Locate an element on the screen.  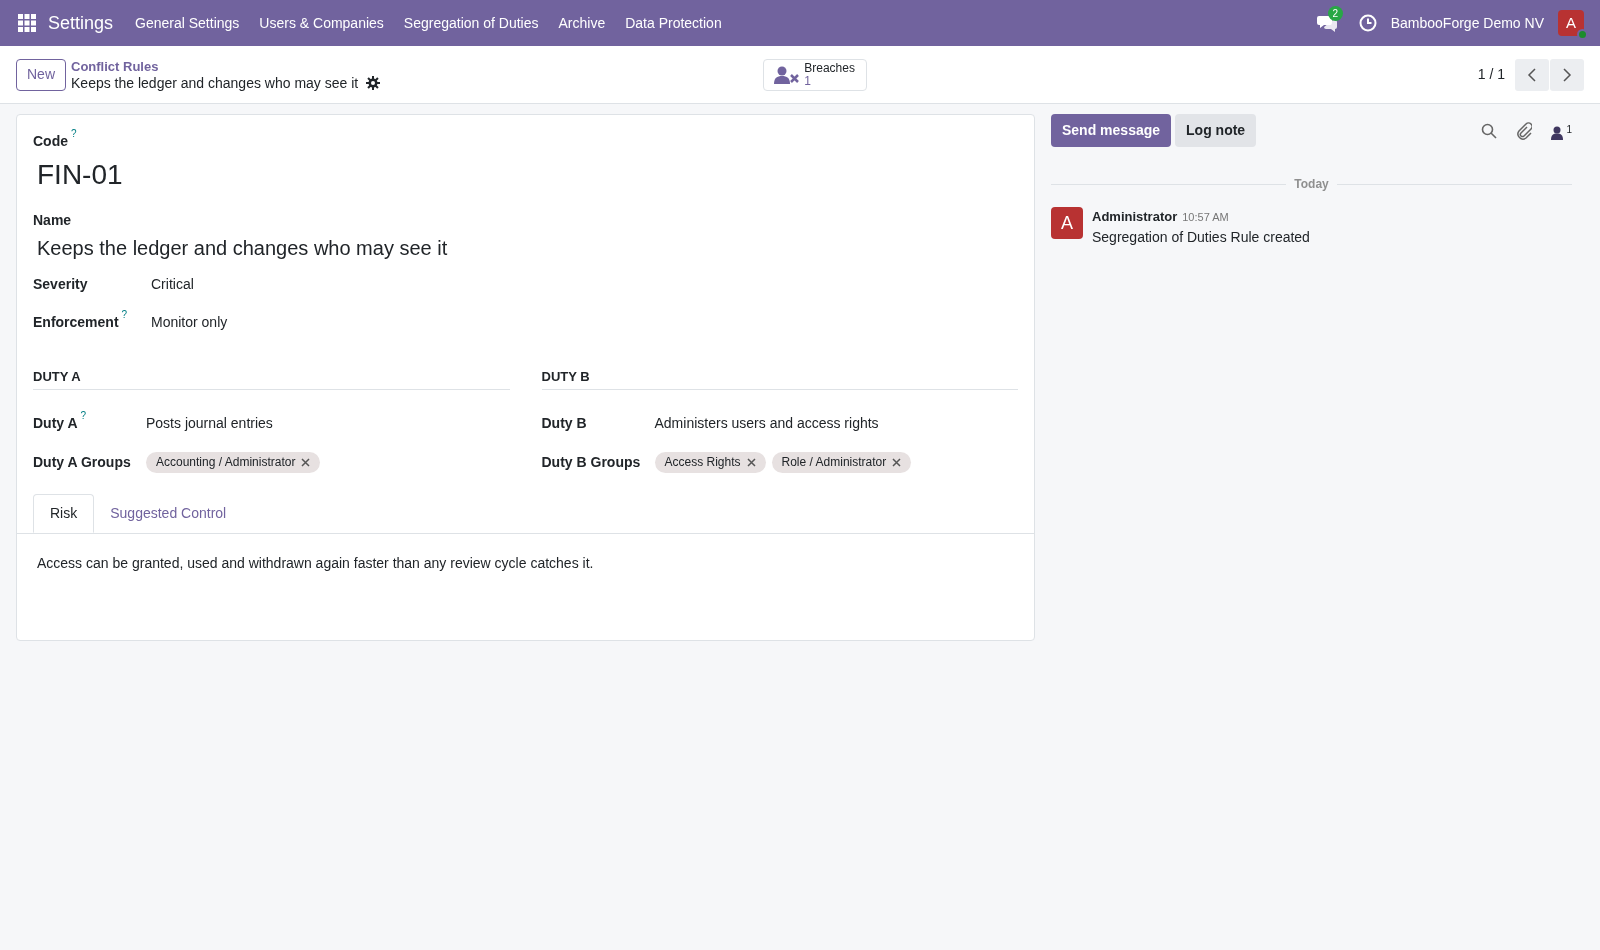
tag: Role / Administrator is located at coordinates (841, 462).